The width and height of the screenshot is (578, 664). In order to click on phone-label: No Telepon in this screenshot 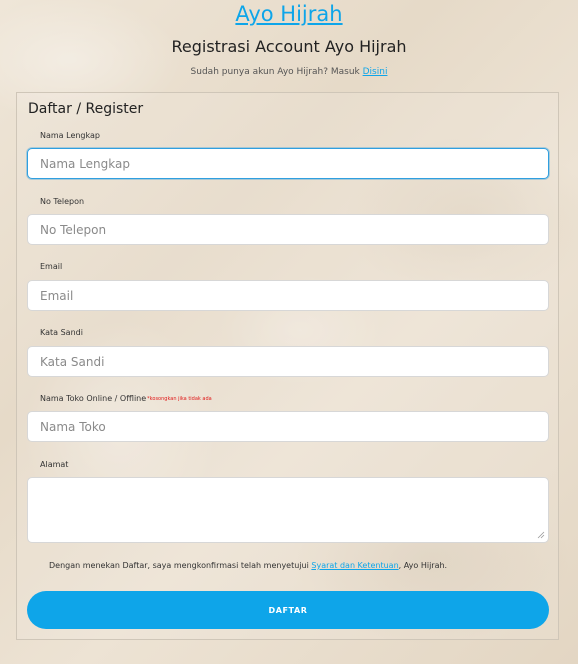, I will do `click(62, 201)`.